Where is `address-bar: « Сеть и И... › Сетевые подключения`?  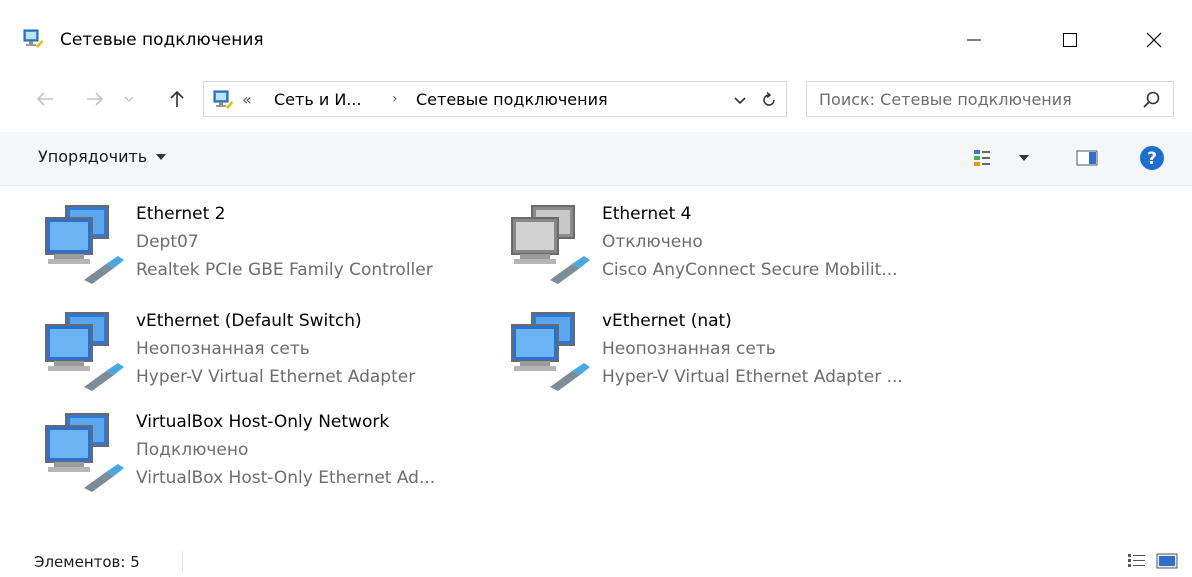
address-bar: « Сеть и И... › Сетевые подключения is located at coordinates (495, 99).